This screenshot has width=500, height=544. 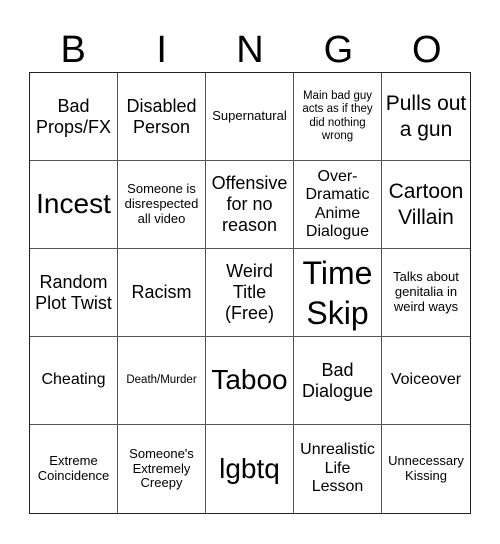 I want to click on cell-text: Over-Dramatic Anime Dialogue, so click(x=337, y=203).